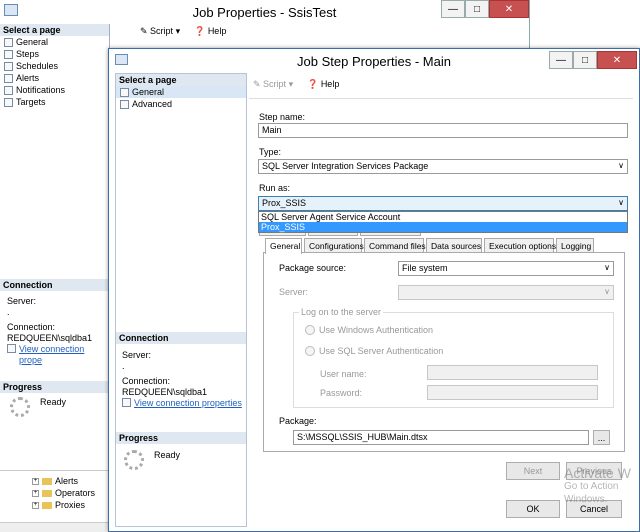 The width and height of the screenshot is (640, 532). What do you see at coordinates (55, 527) in the screenshot?
I see `tree-scrollbar` at bounding box center [55, 527].